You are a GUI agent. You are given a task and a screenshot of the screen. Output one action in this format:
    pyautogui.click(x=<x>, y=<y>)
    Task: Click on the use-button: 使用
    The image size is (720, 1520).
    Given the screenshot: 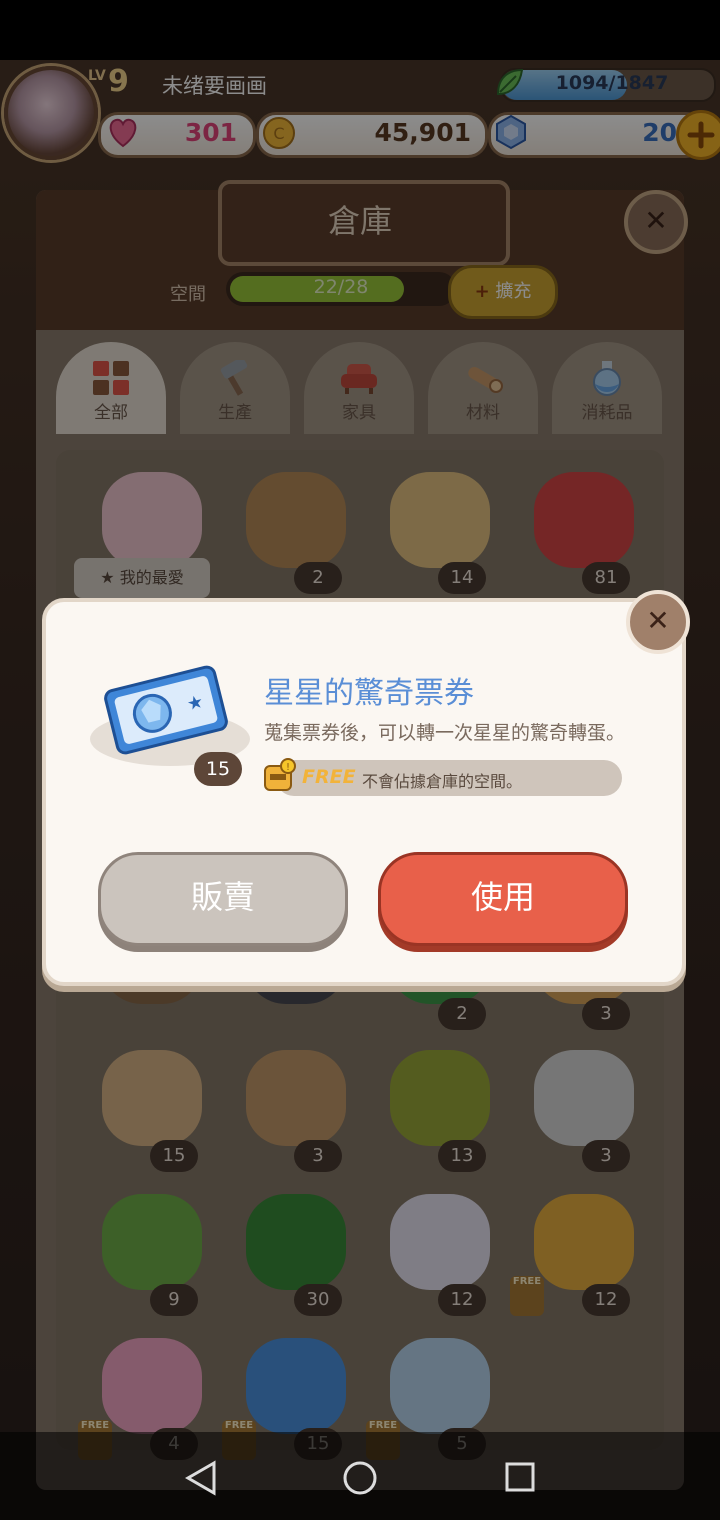 What is the action you would take?
    pyautogui.click(x=503, y=899)
    